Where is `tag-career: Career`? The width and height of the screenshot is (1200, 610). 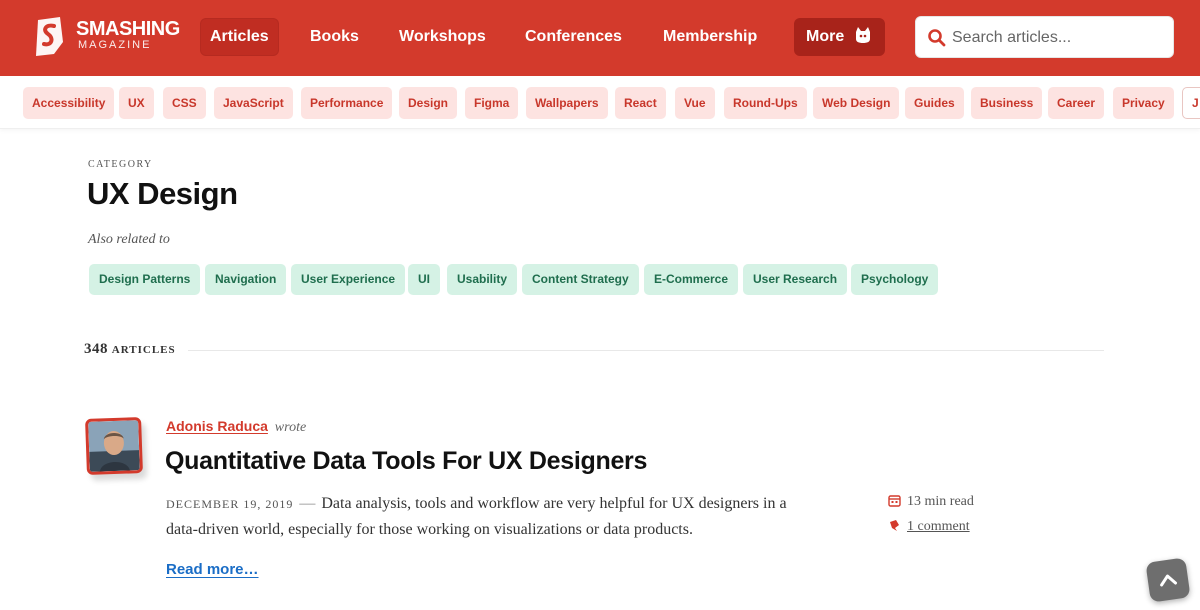 tag-career: Career is located at coordinates (1076, 103).